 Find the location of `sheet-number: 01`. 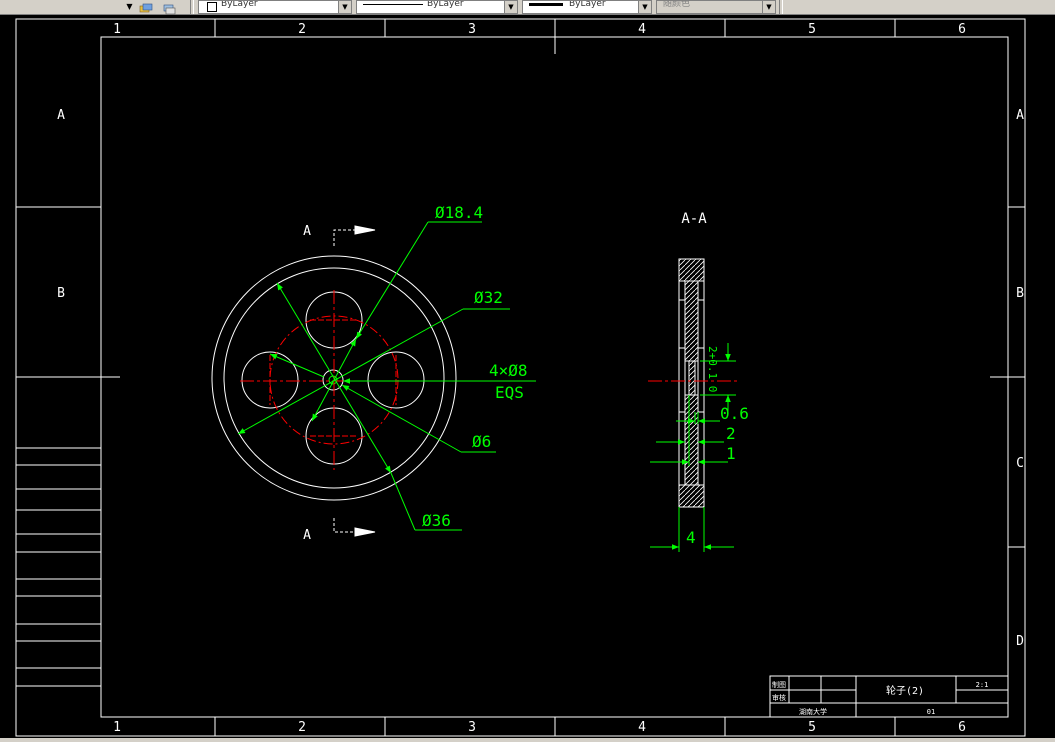

sheet-number: 01 is located at coordinates (931, 712).